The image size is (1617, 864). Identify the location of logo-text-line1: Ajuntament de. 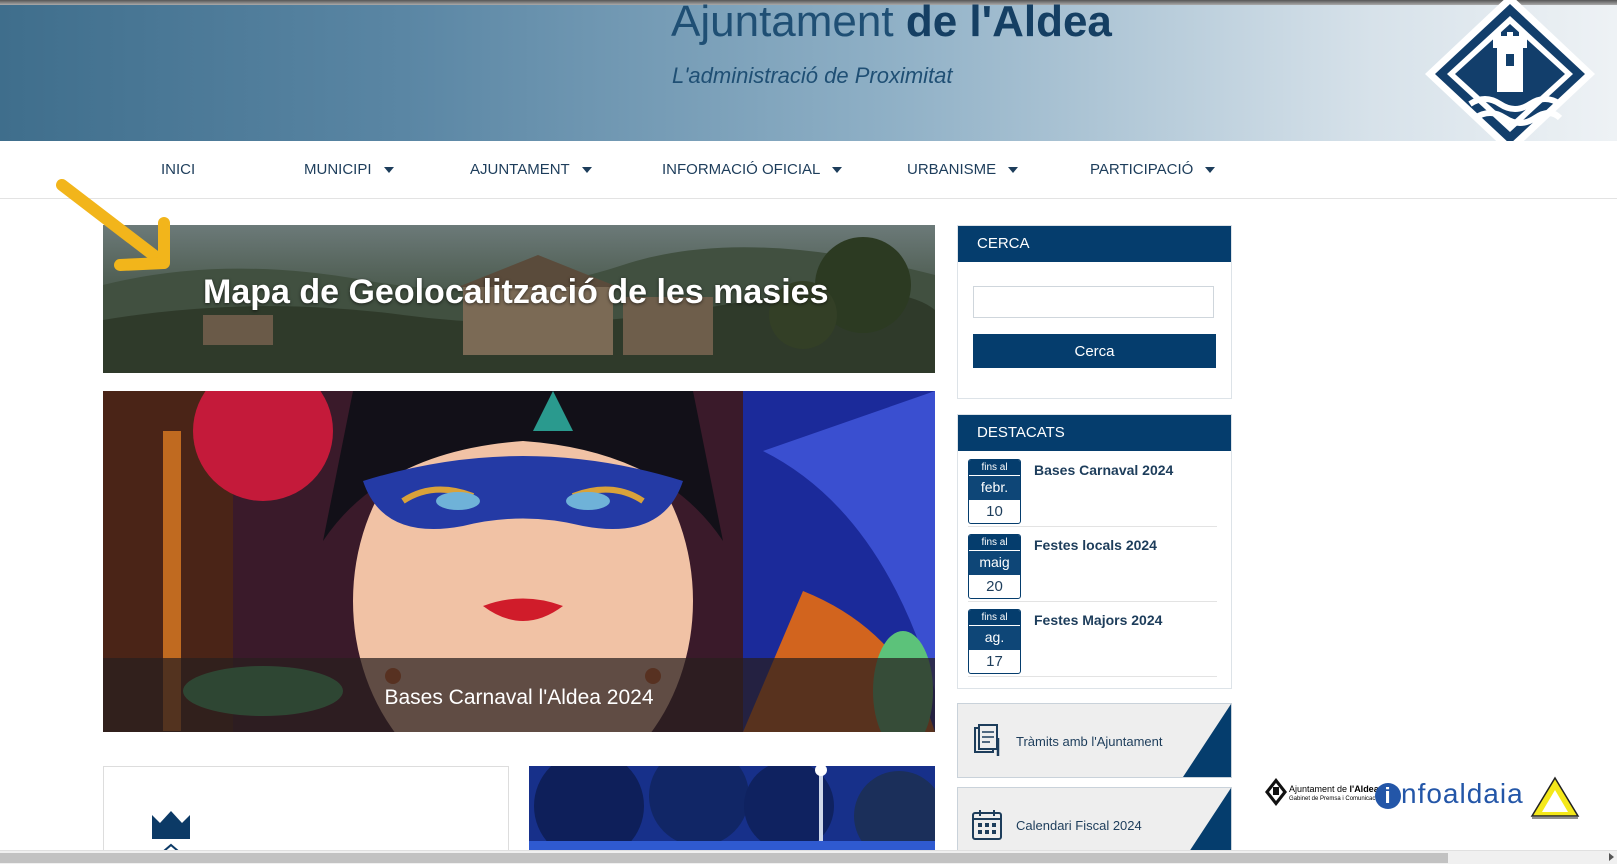
(1319, 789).